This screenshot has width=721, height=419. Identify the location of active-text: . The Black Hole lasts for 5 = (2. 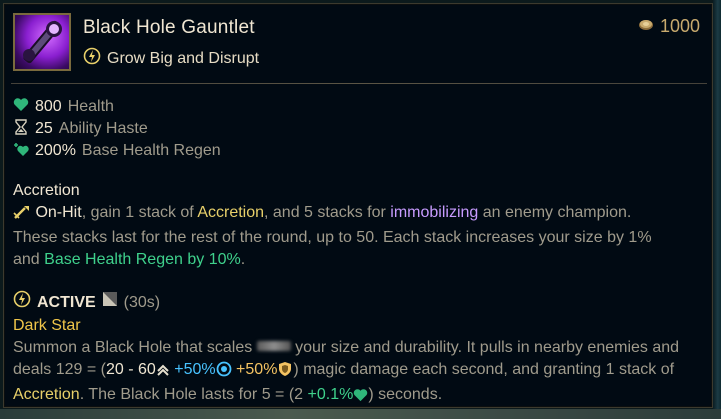
(193, 394).